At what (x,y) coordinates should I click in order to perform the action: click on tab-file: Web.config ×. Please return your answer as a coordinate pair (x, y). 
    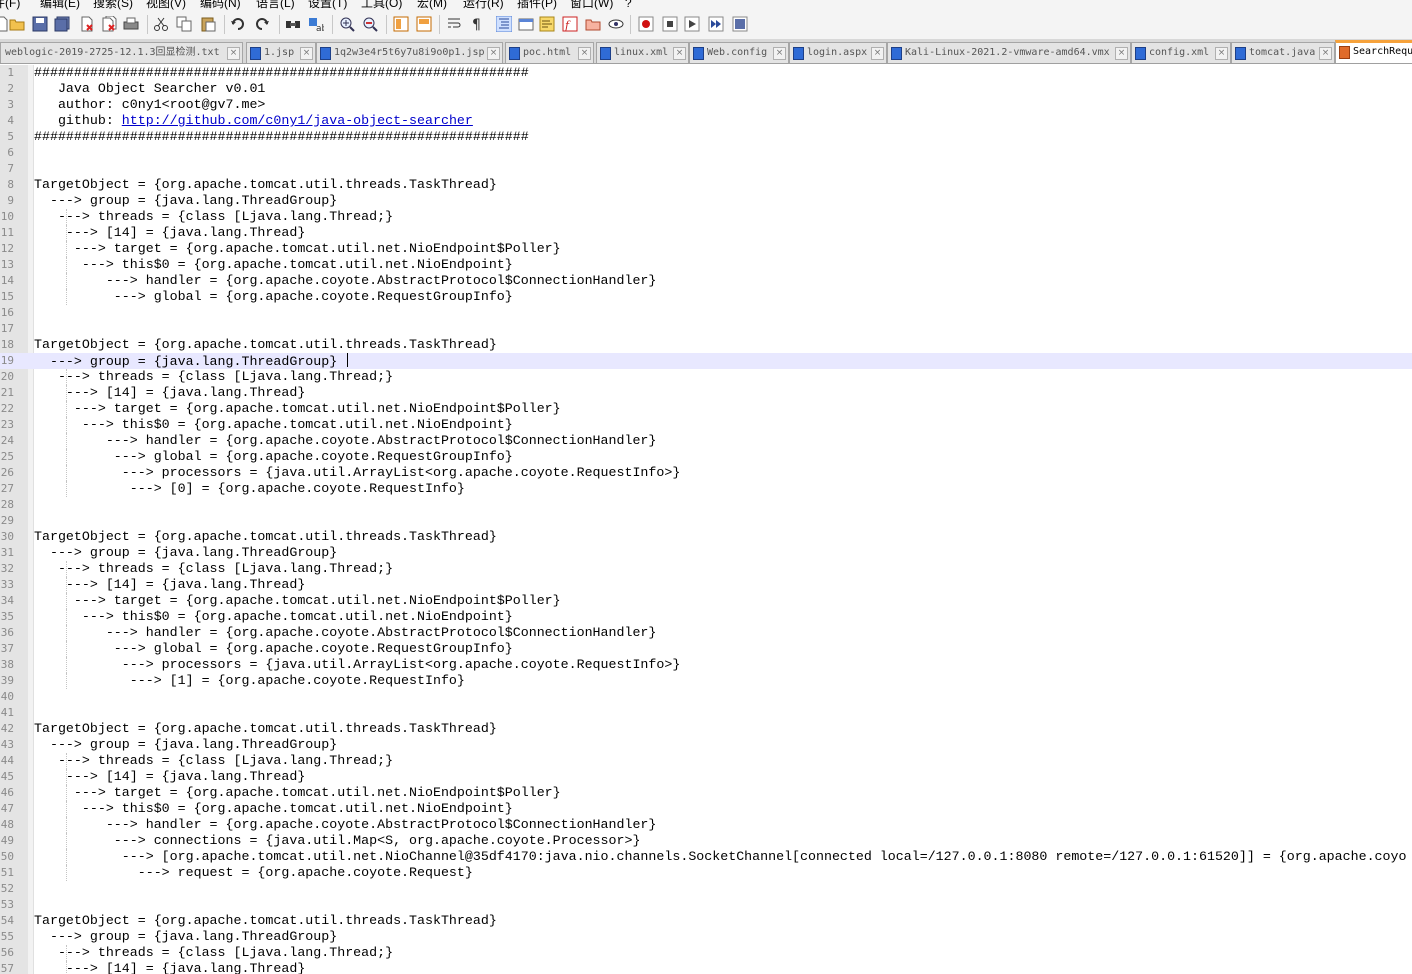
    Looking at the image, I should click on (739, 52).